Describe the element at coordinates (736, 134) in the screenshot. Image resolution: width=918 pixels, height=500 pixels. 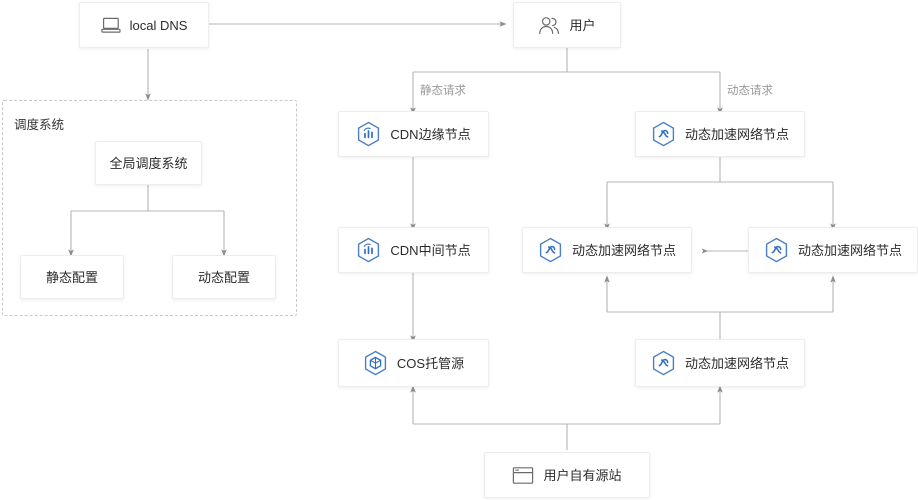
I see `node-dsa-top-label: 动态加速网络节点` at that location.